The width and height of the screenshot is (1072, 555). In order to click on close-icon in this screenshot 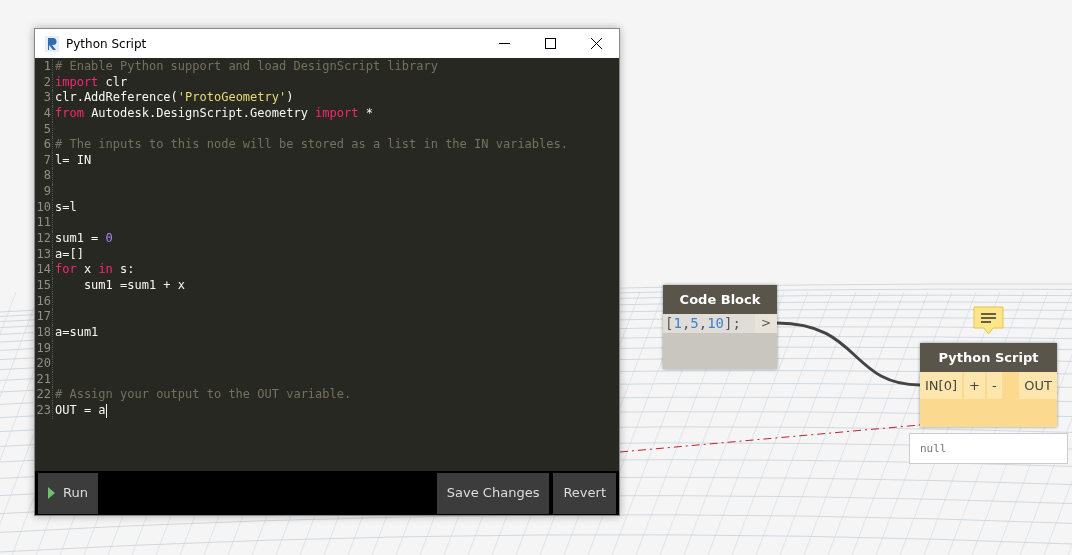, I will do `click(596, 43)`.